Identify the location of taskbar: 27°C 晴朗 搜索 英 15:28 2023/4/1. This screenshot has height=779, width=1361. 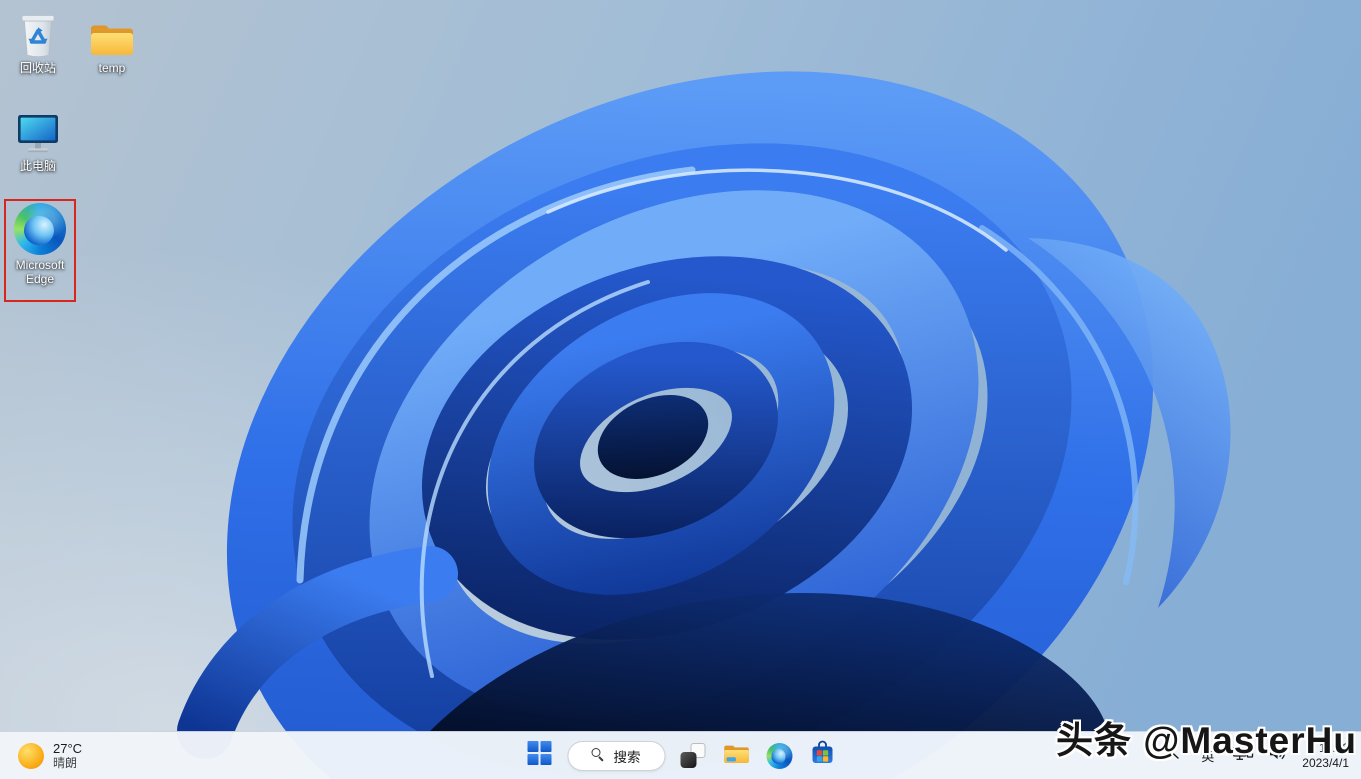
(680, 755).